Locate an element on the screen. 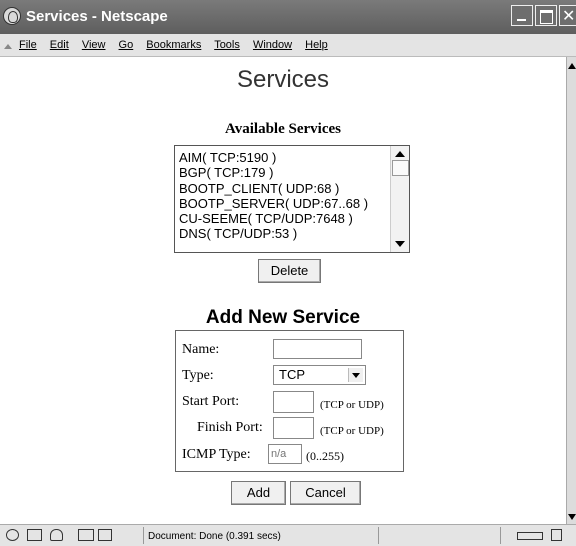 This screenshot has width=576, height=546. mail-icon is located at coordinates (34, 535).